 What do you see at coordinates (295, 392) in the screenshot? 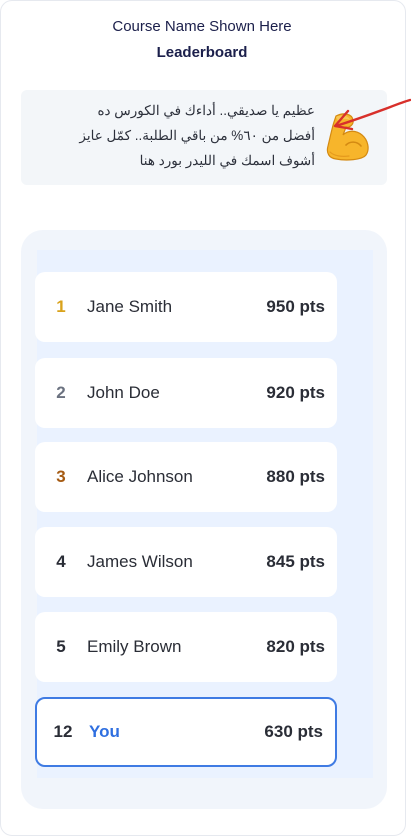
I see `points-value: 920 pts` at bounding box center [295, 392].